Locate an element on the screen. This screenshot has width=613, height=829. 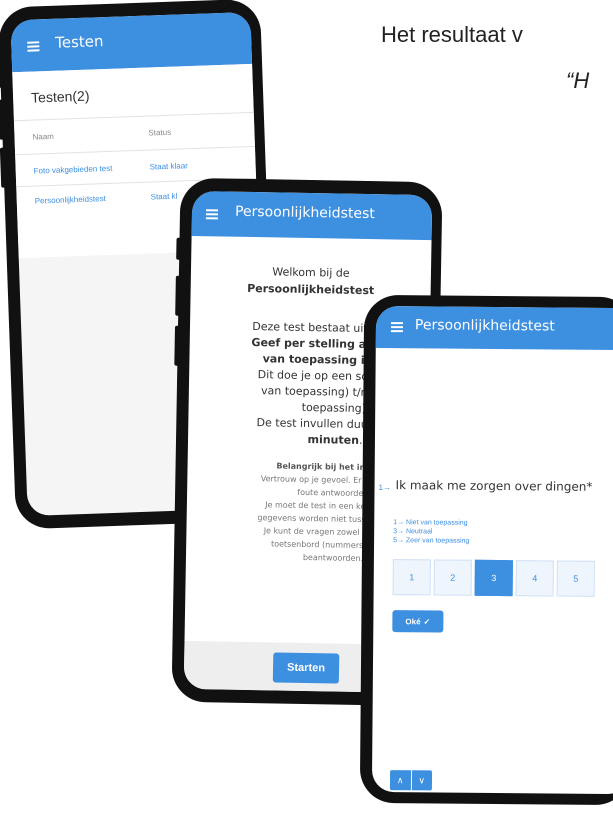
ok-button: Oké ✓ is located at coordinates (418, 621).